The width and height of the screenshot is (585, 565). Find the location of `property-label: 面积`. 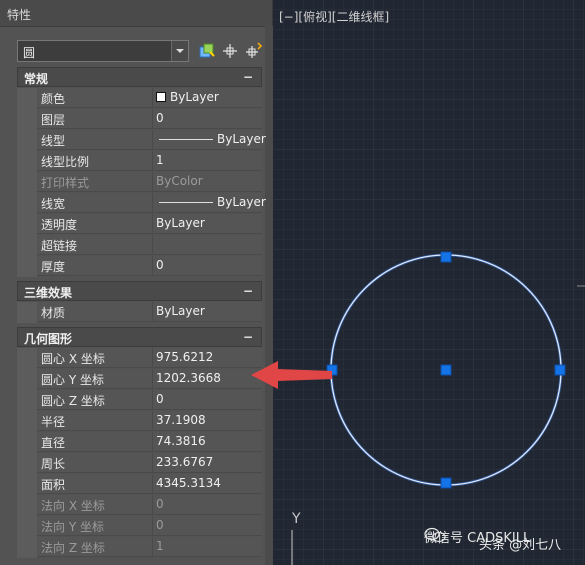

property-label: 面积 is located at coordinates (95, 484).